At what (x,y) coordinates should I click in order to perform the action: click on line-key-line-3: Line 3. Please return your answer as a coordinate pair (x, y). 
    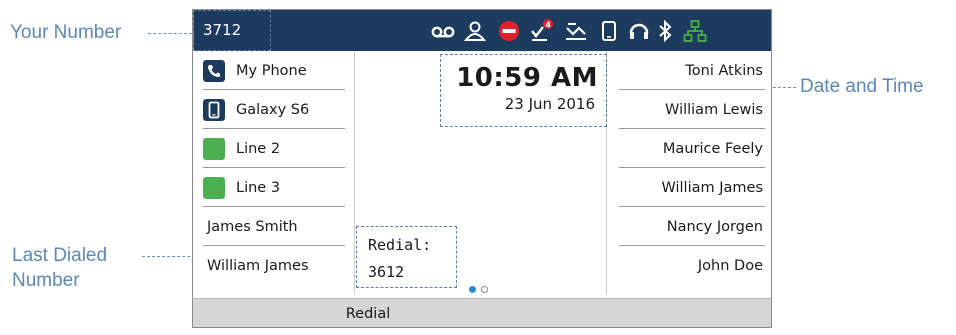
    Looking at the image, I should click on (274, 188).